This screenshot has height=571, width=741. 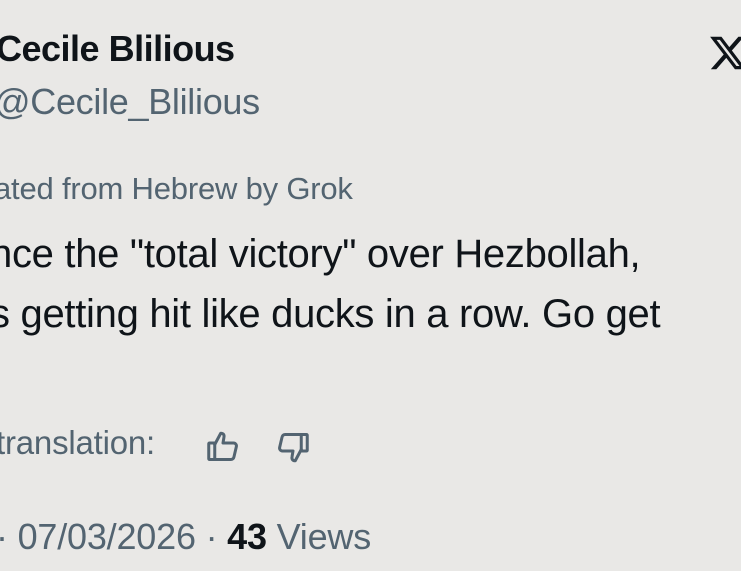 I want to click on author-handle: @Cecile_Blilious, so click(x=130, y=102).